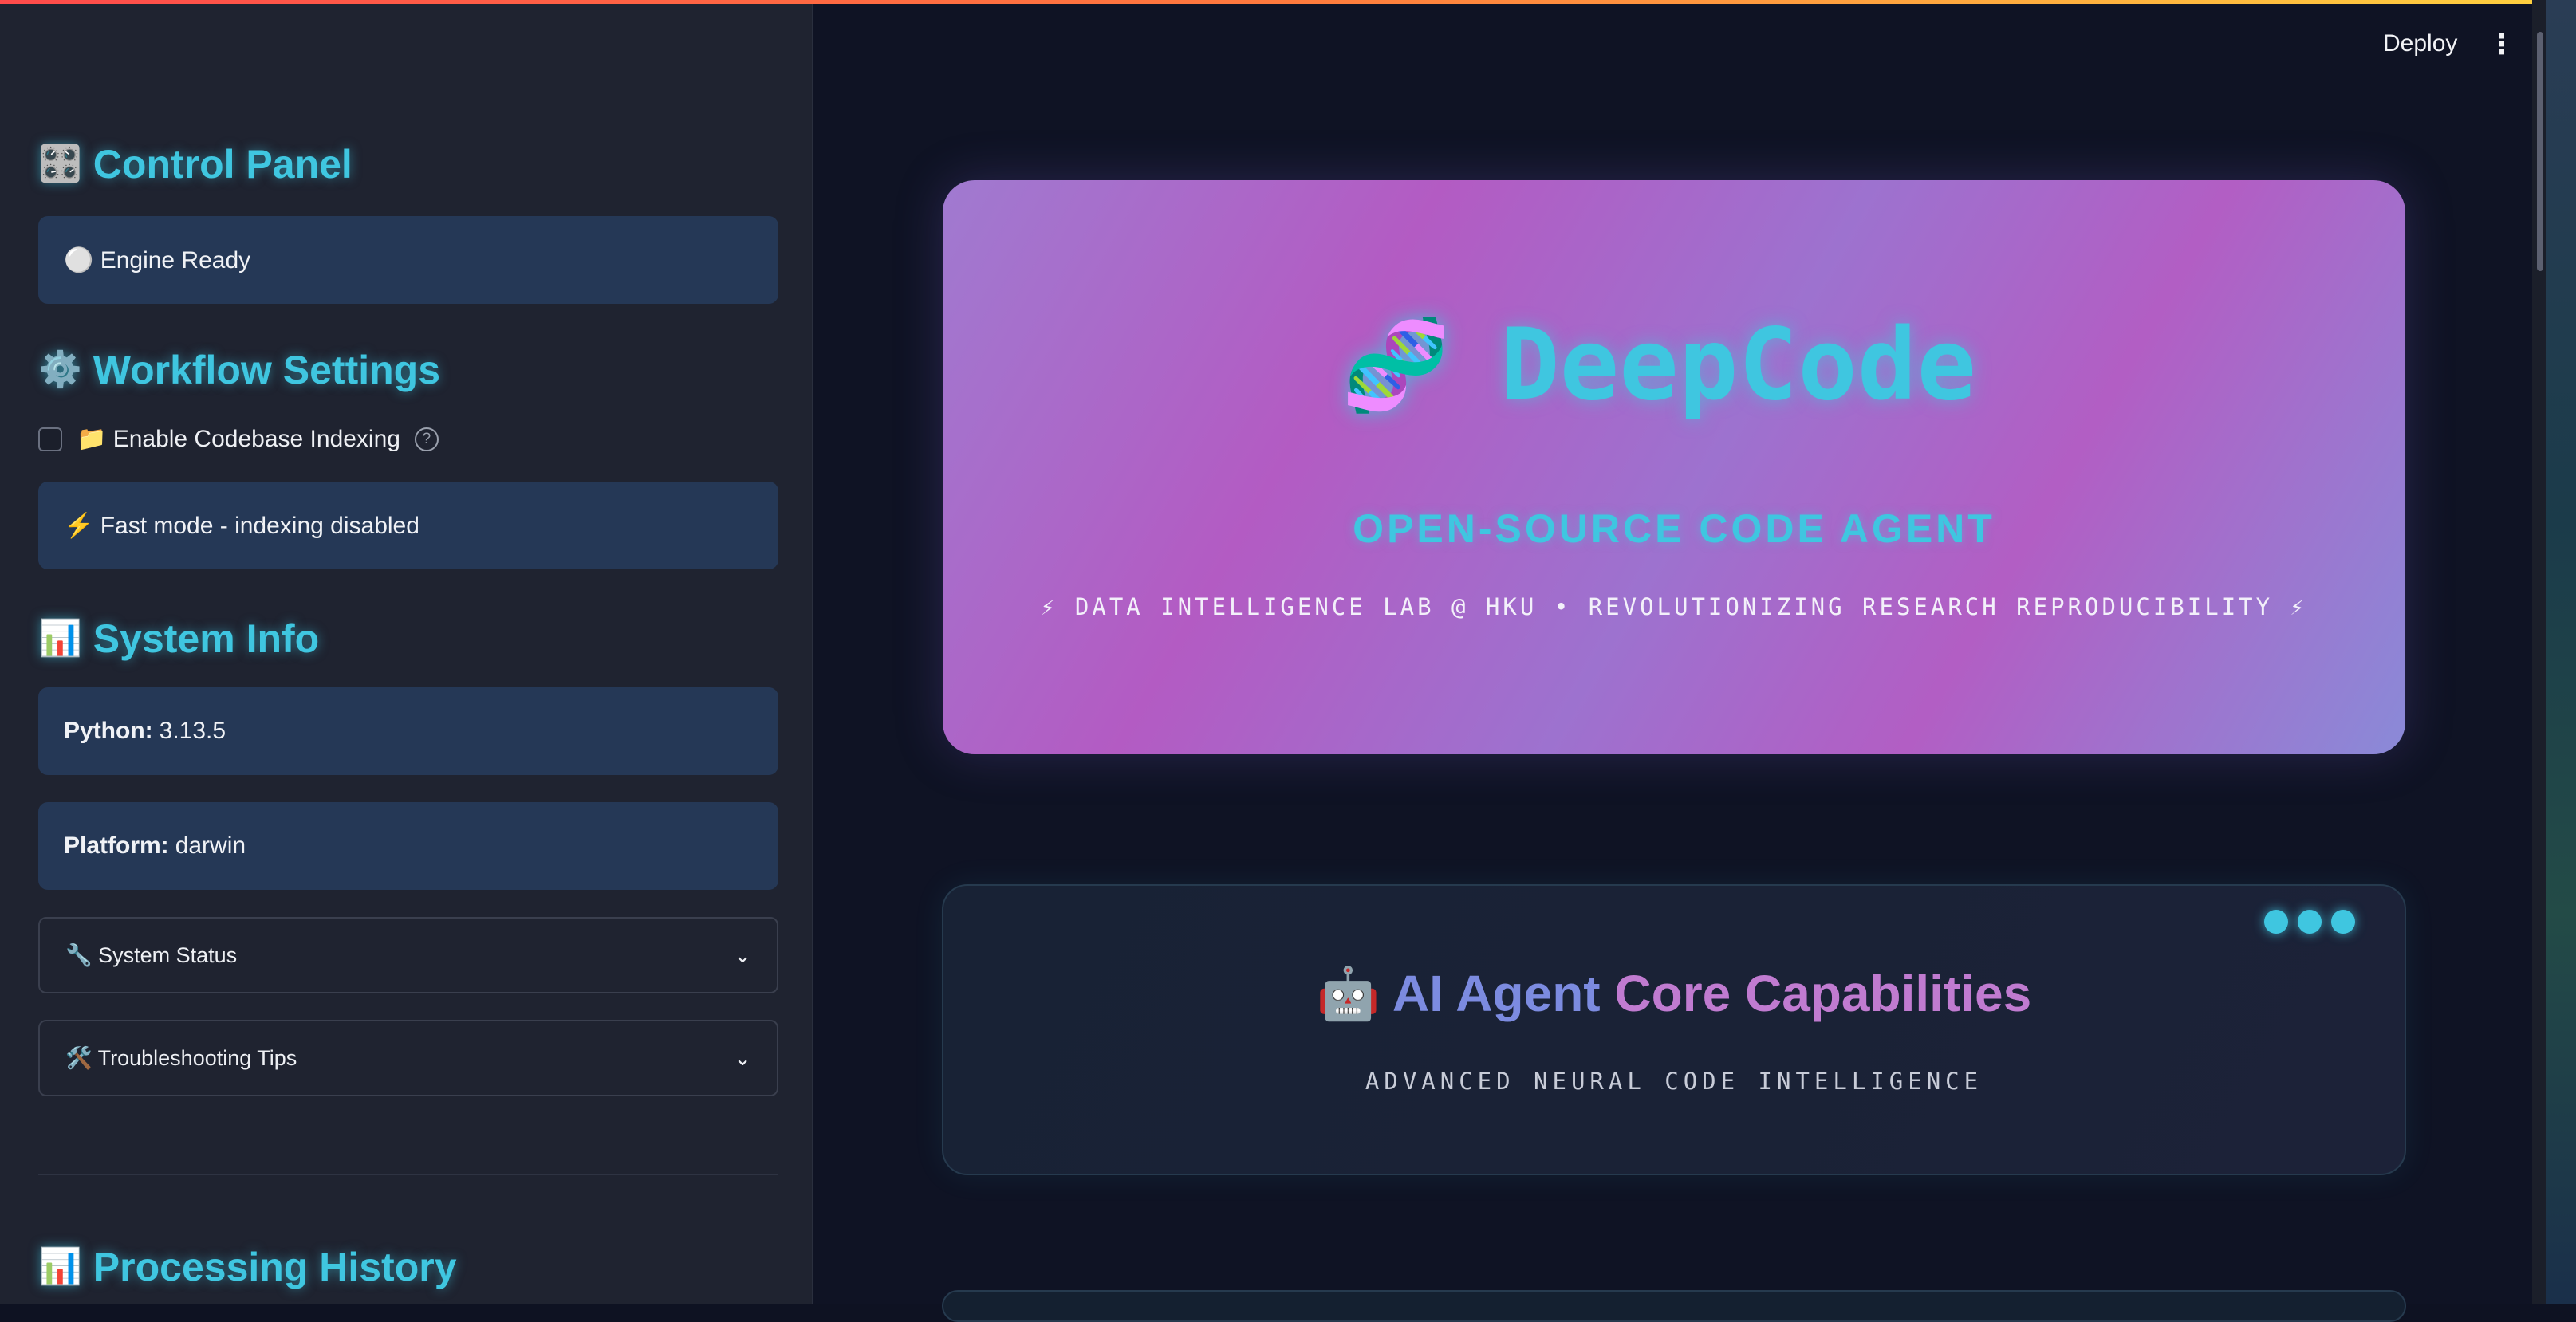 This screenshot has width=2576, height=1322. Describe the element at coordinates (275, 1267) in the screenshot. I see `processing-history-title: Processing History` at that location.